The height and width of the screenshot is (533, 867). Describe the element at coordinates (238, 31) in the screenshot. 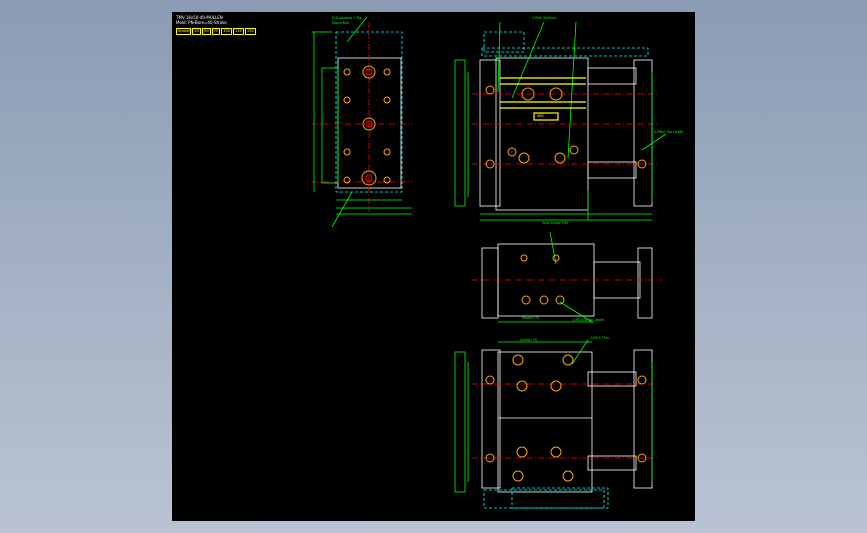

I see `stroke-cell: 125` at that location.